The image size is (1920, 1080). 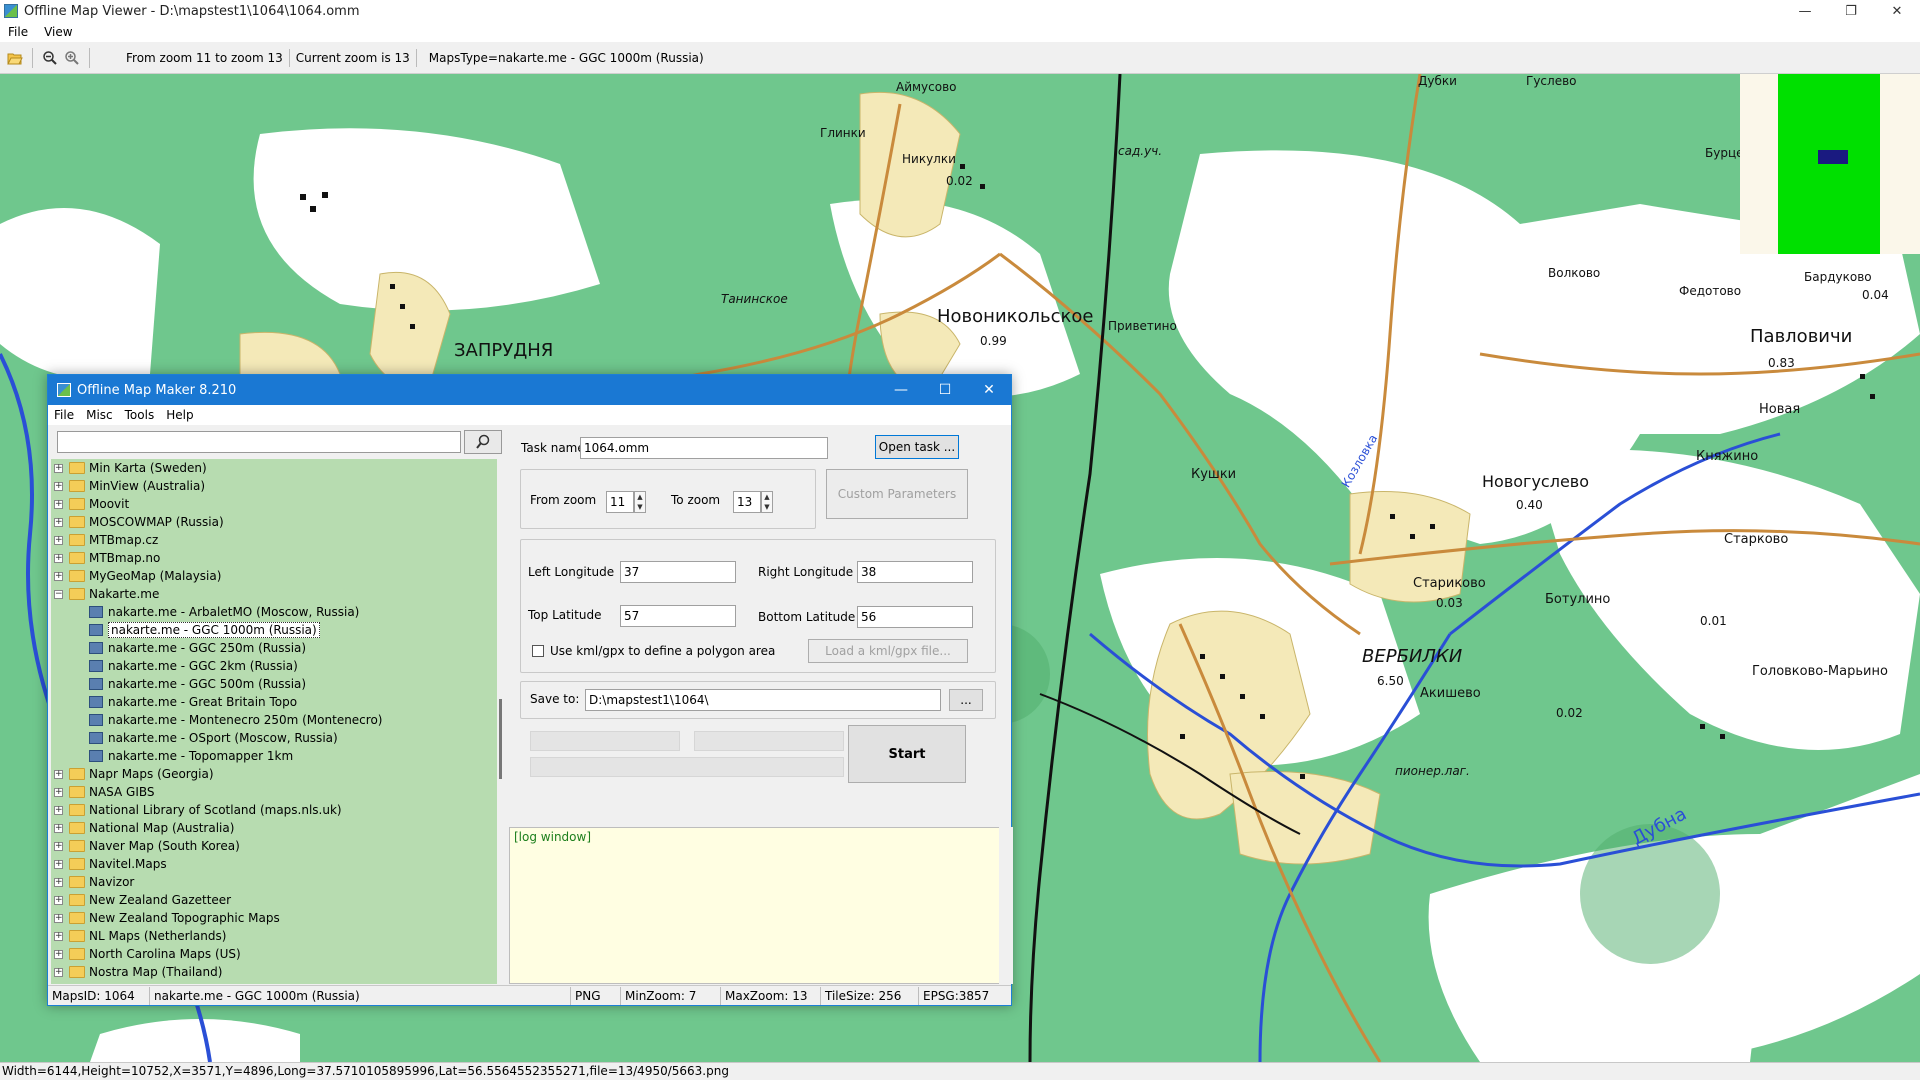 What do you see at coordinates (191, 756) in the screenshot?
I see `tree-leaf-item: nakarte.me - Topomapper 1km` at bounding box center [191, 756].